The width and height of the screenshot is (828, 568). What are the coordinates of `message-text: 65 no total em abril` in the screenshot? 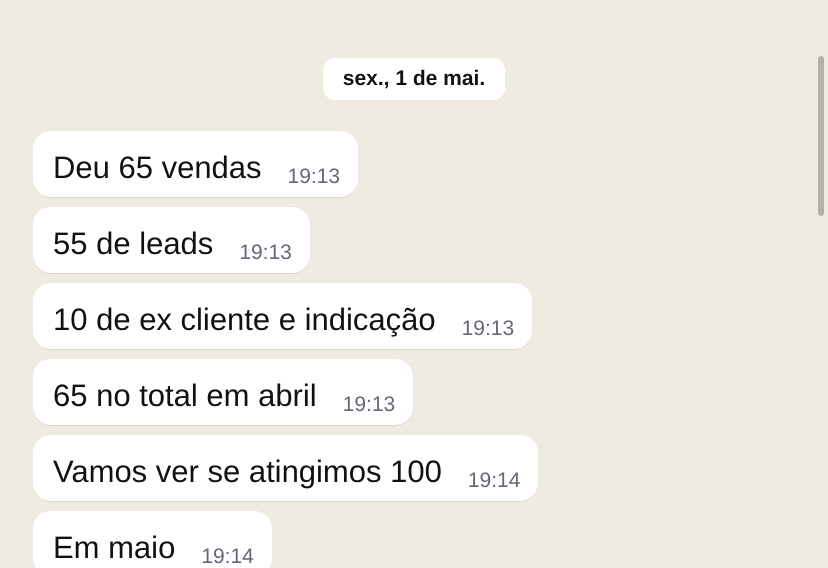 It's located at (185, 395).